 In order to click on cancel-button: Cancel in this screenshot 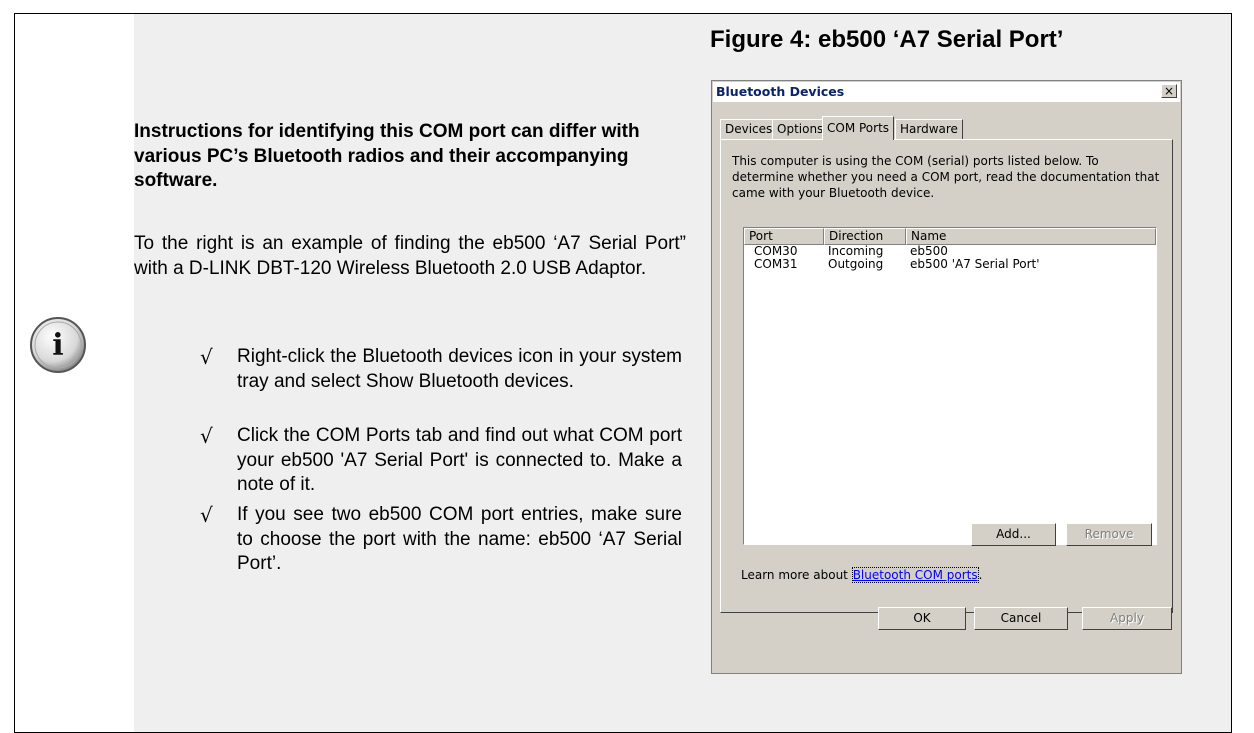, I will do `click(1021, 618)`.